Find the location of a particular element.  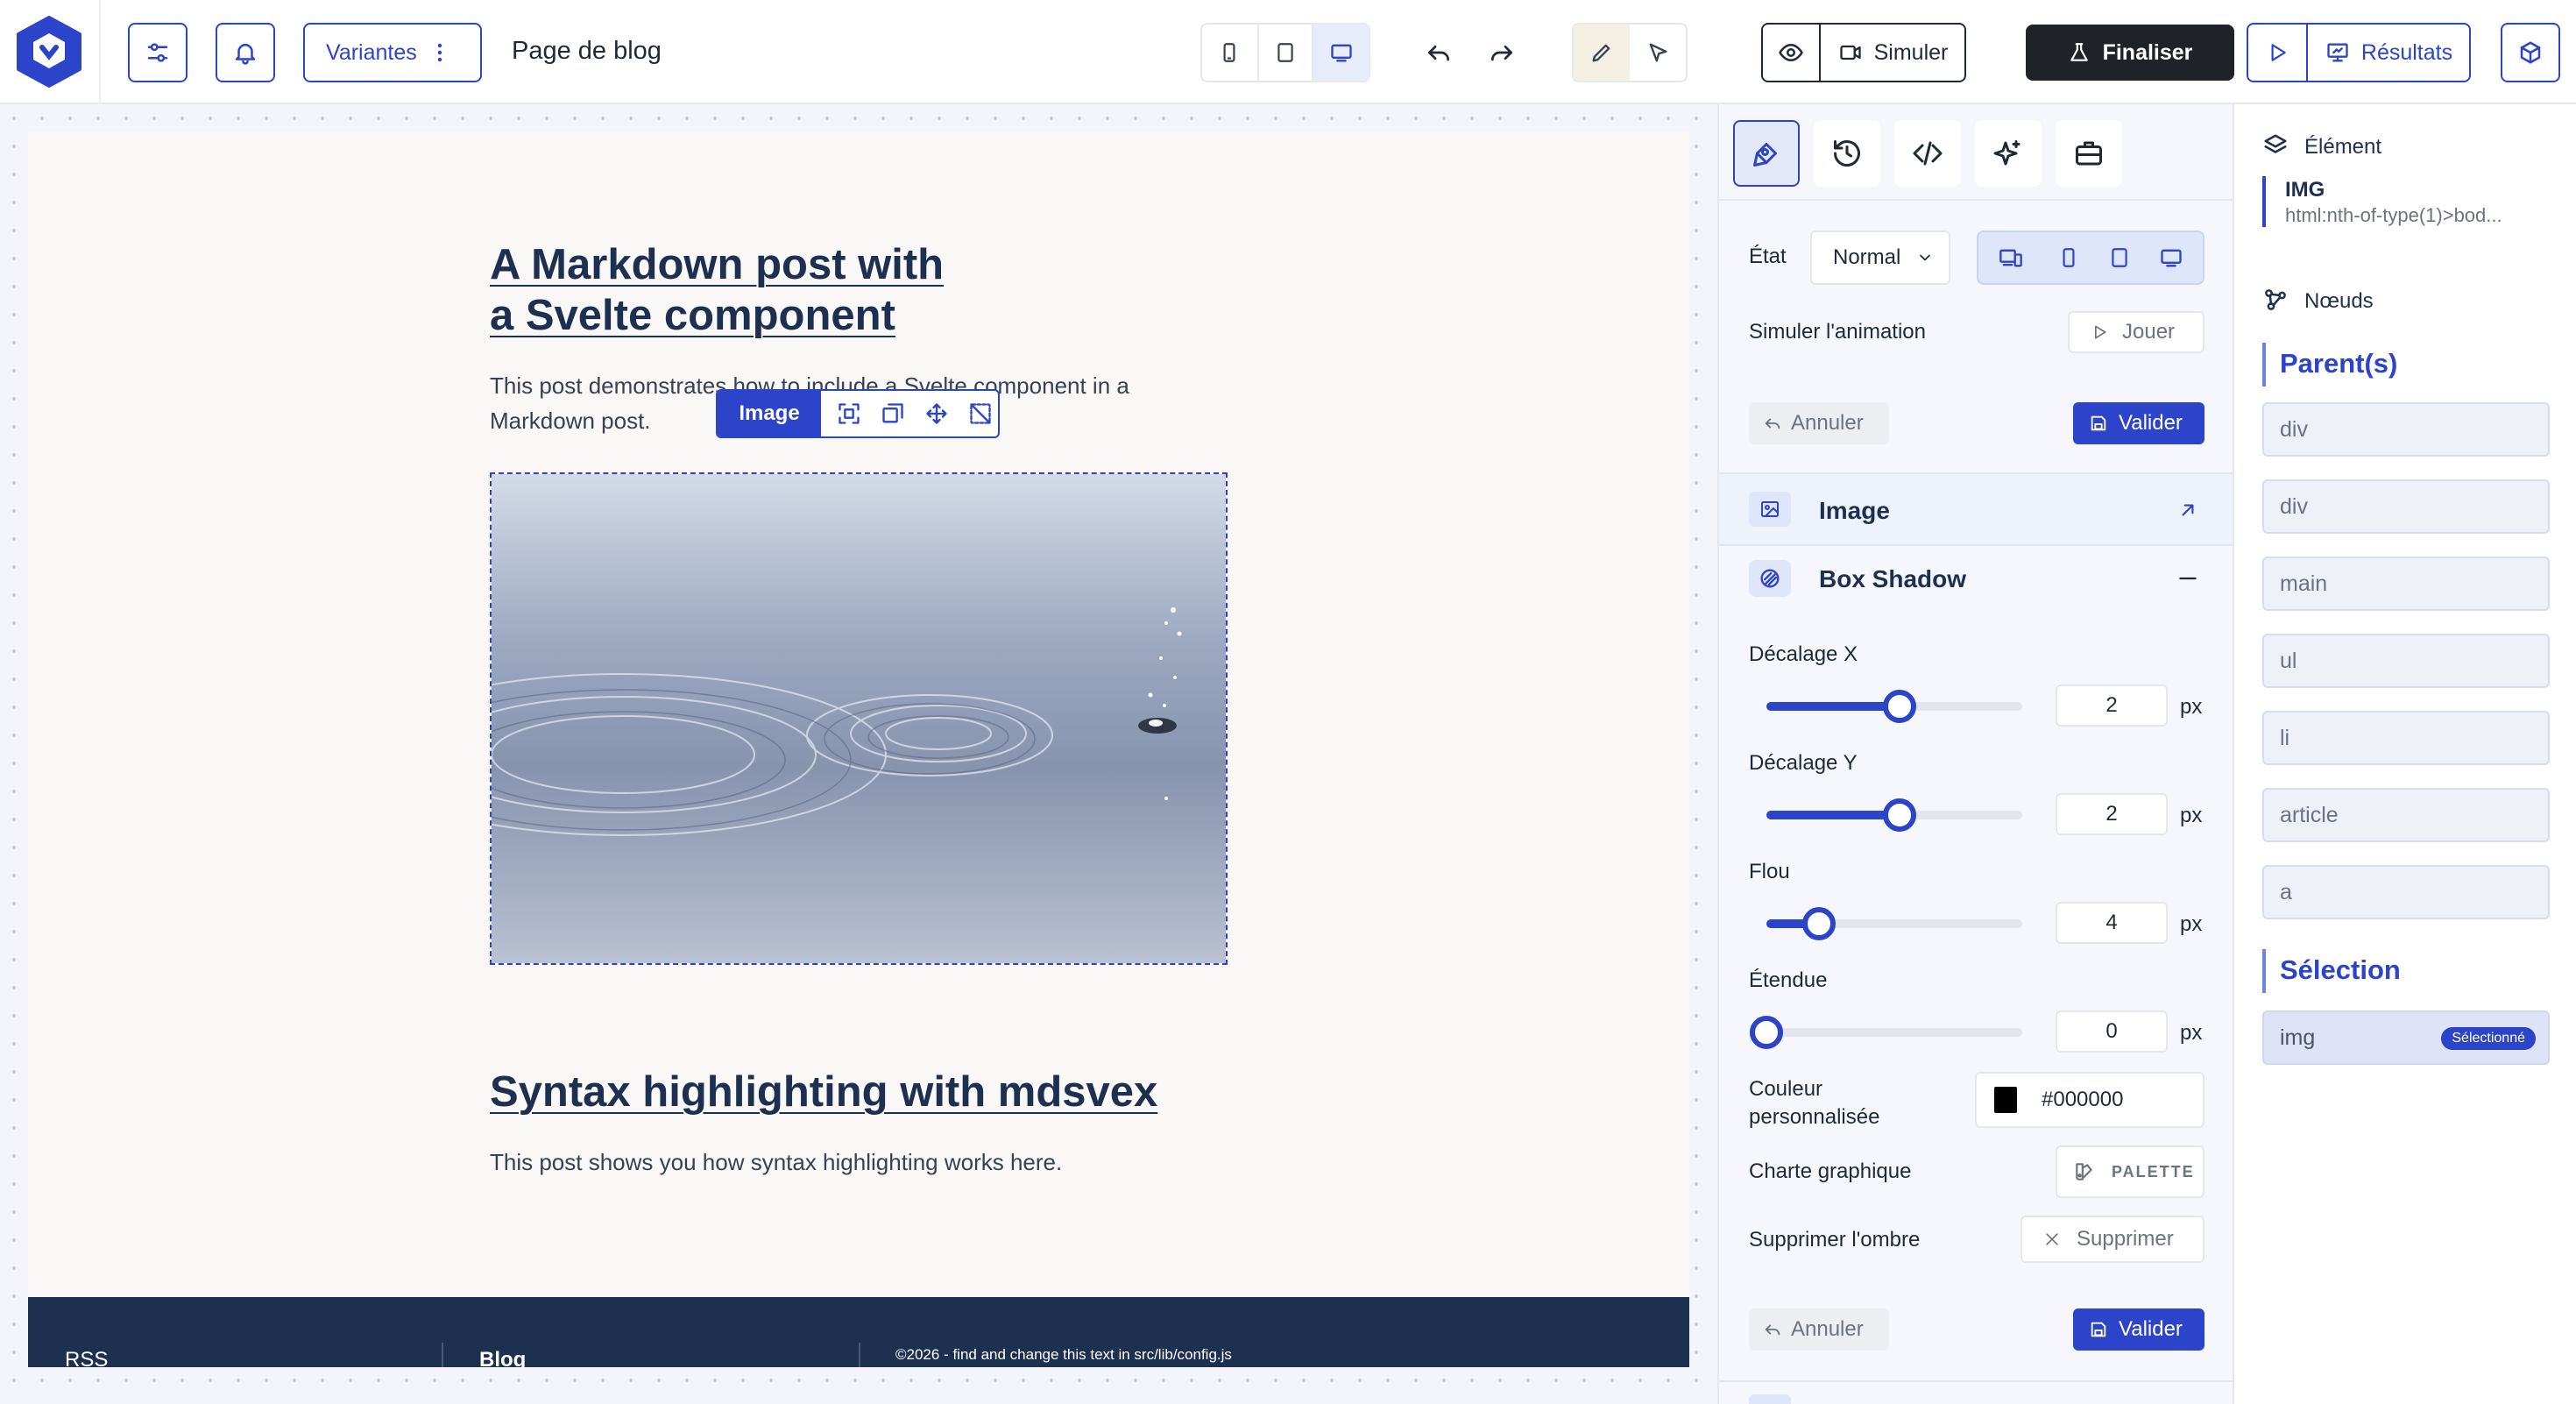

notifications-button is located at coordinates (245, 52).